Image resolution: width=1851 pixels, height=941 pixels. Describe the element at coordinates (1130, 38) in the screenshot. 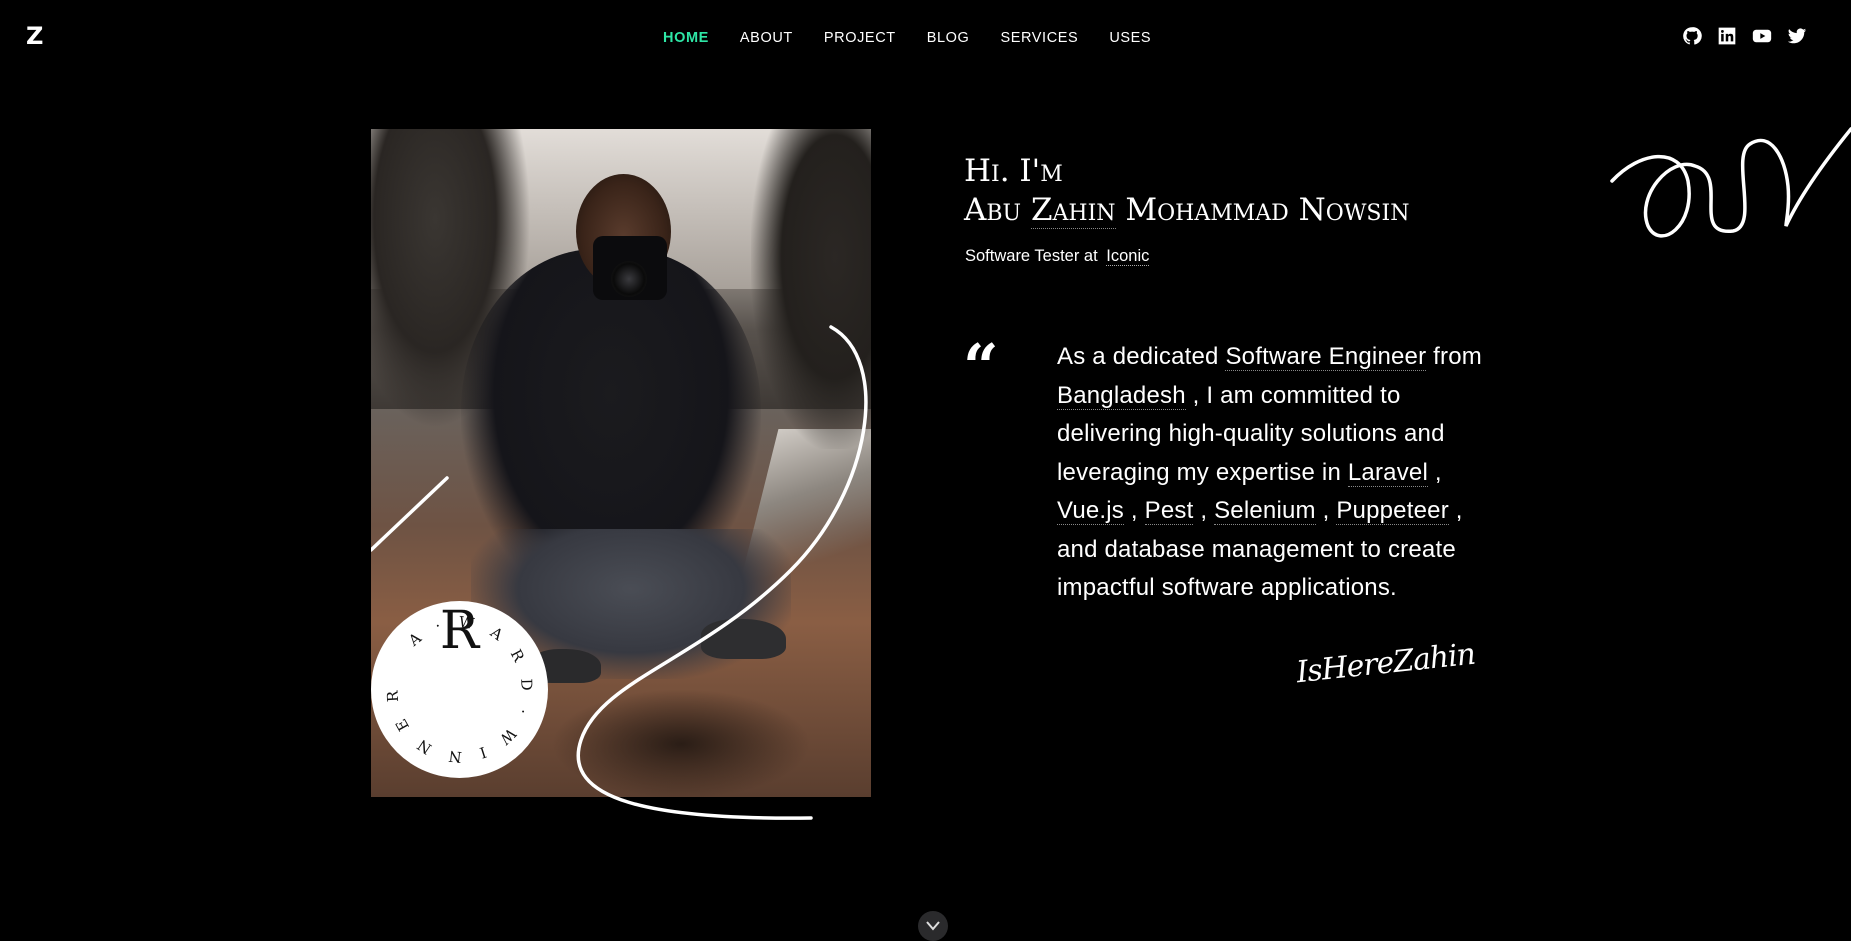

I see `nav-uses: USES` at that location.